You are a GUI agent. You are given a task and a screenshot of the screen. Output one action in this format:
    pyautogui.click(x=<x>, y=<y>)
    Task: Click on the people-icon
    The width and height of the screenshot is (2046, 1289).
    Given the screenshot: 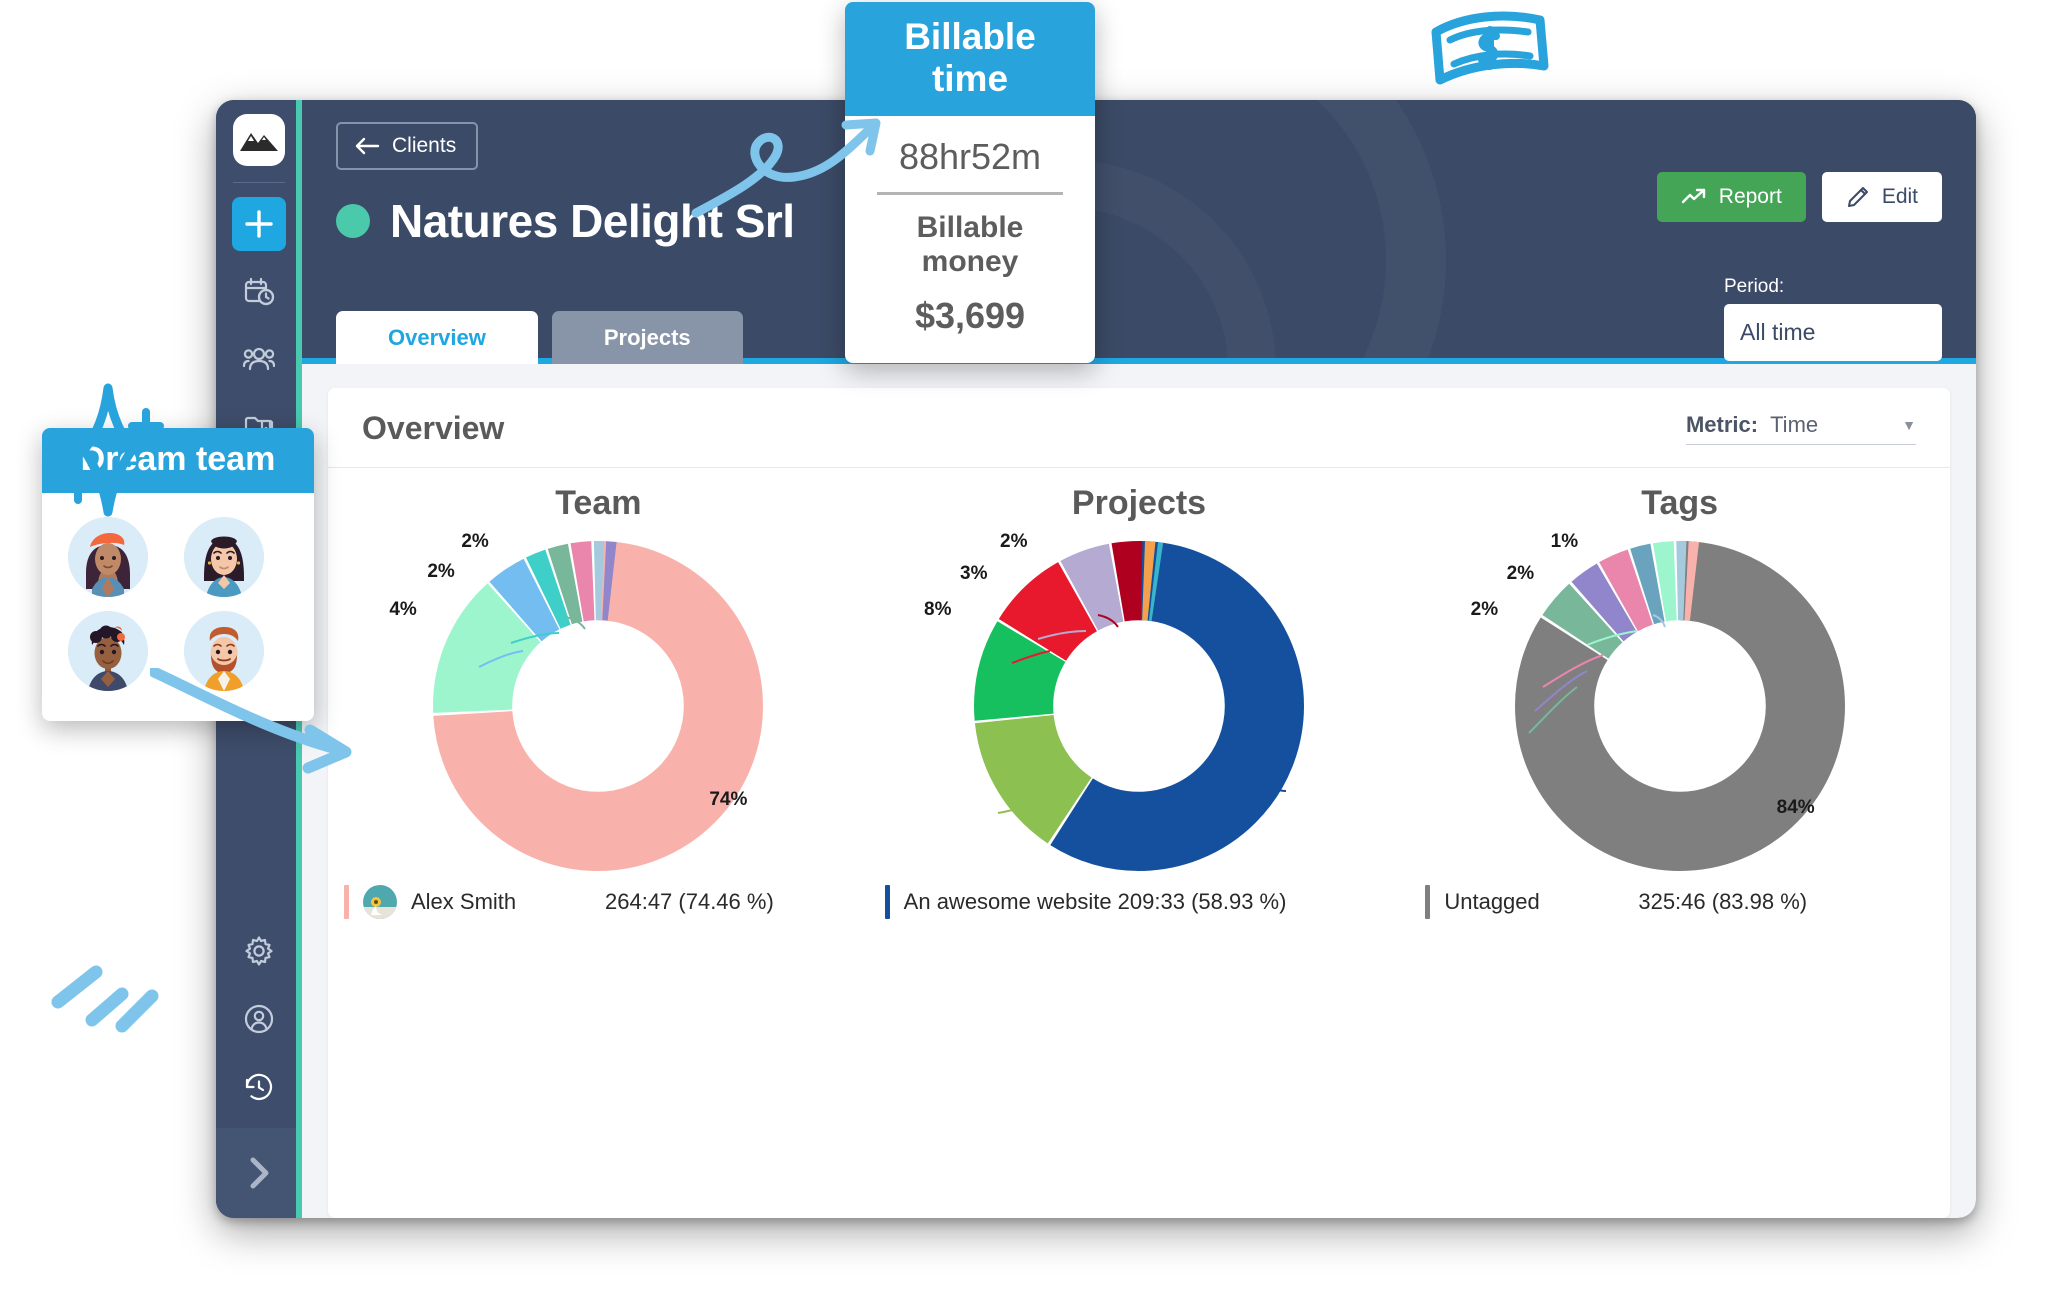 What is the action you would take?
    pyautogui.click(x=259, y=359)
    